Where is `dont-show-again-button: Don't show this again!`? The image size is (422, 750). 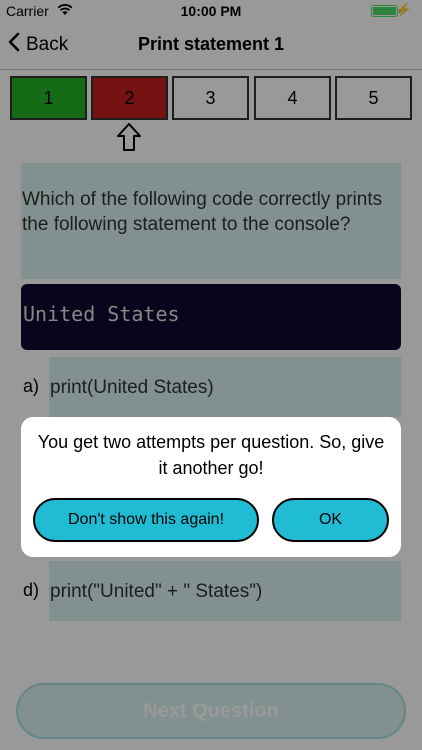
dont-show-again-button: Don't show this again! is located at coordinates (146, 520).